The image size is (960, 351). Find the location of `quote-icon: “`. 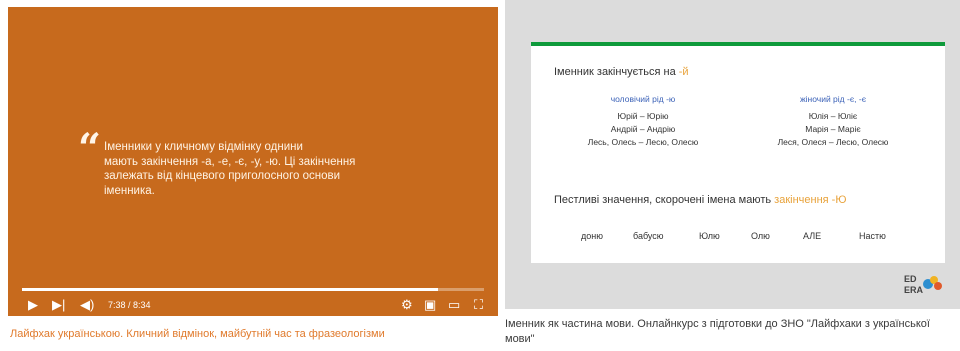

quote-icon: “ is located at coordinates (90, 148).